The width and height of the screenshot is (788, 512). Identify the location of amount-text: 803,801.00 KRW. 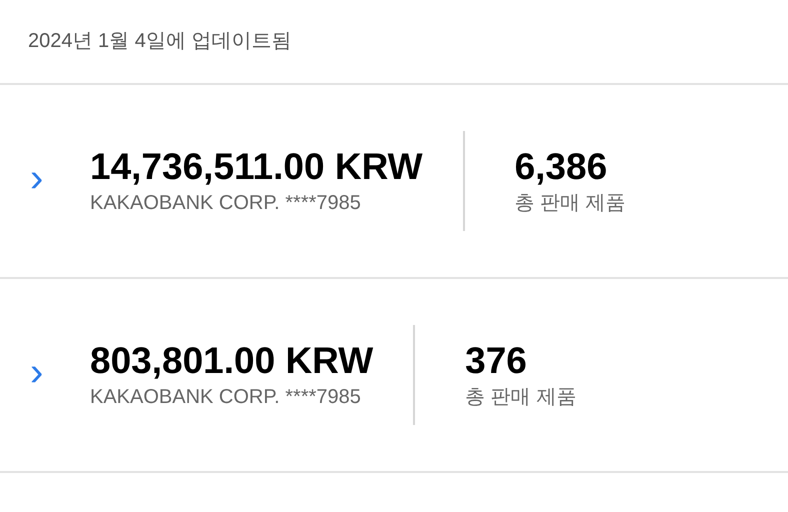
(232, 361).